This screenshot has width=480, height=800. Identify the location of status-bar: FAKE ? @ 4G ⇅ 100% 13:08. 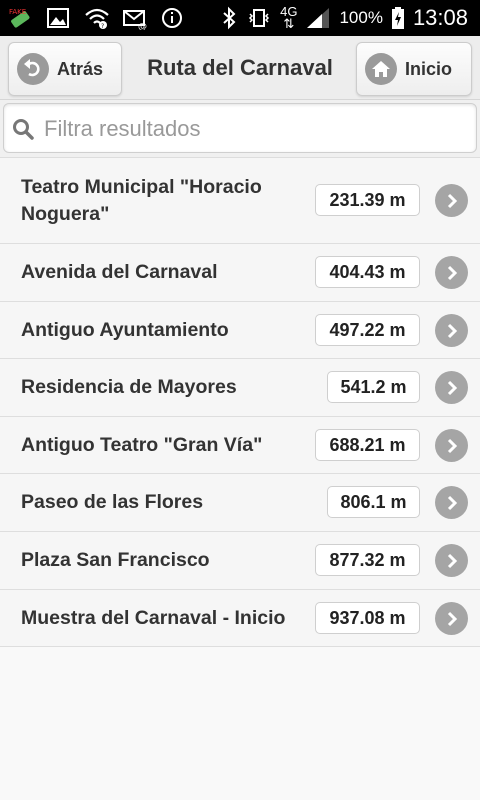
(240, 18).